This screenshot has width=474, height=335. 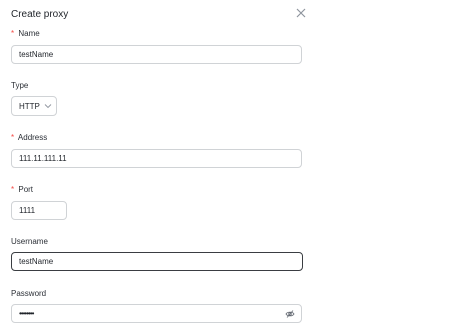 I want to click on port-label: * Port, so click(x=22, y=189).